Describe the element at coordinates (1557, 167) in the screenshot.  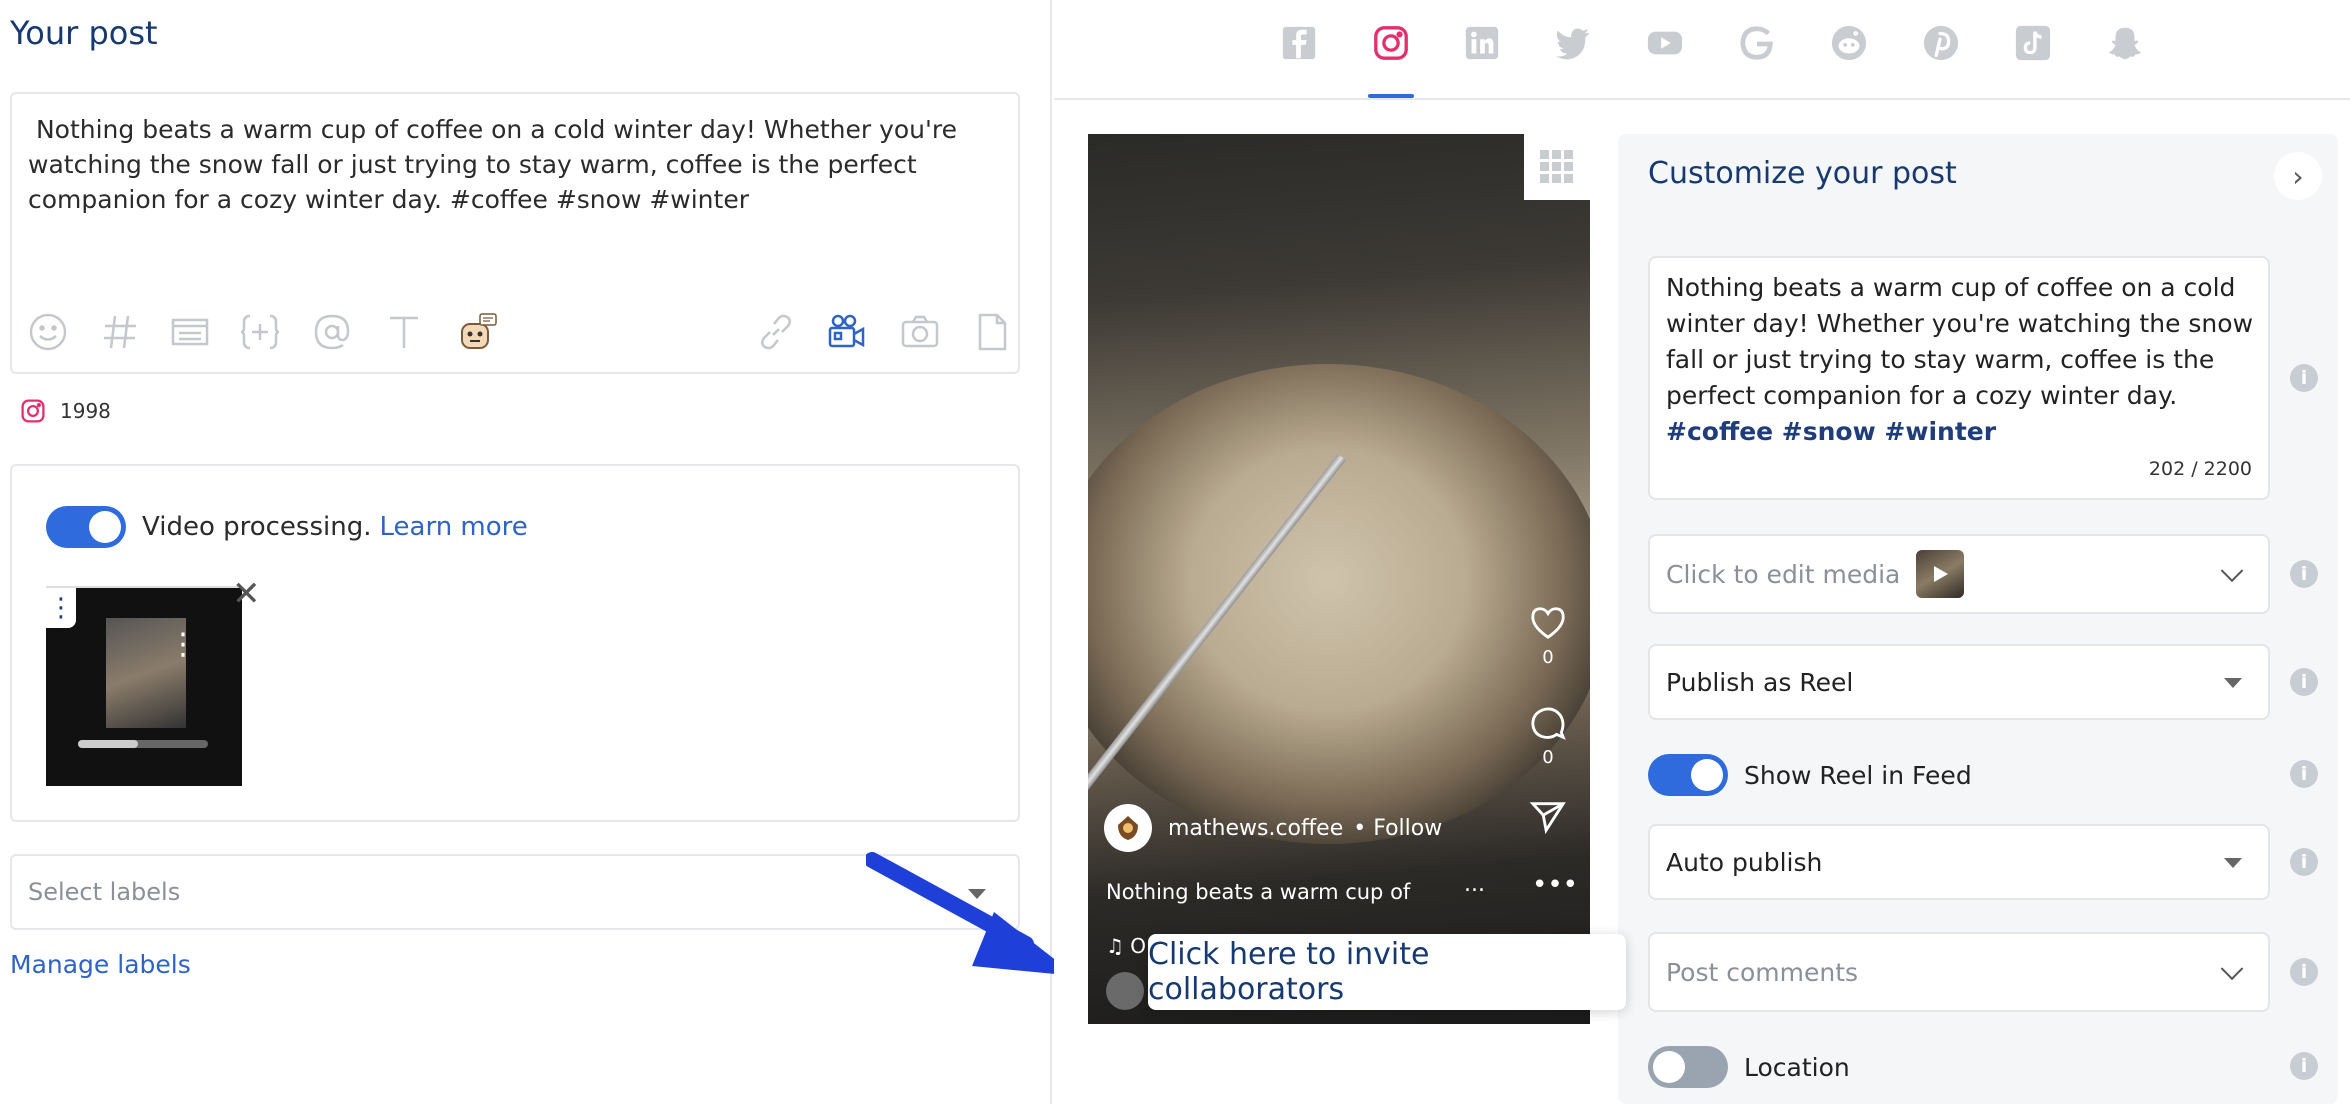
I see `grid-view-icon` at that location.